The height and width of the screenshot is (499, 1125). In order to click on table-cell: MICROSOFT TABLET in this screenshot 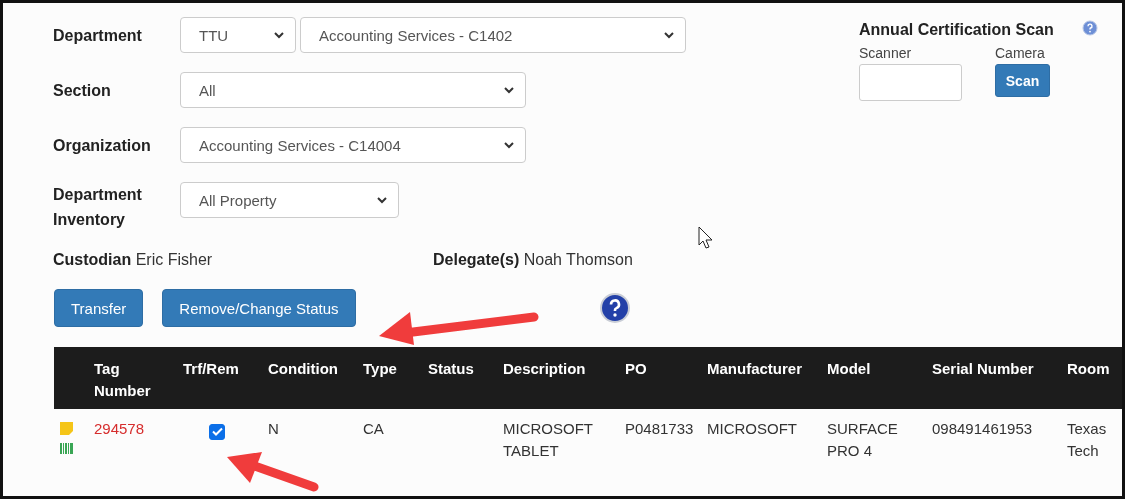, I will do `click(548, 439)`.